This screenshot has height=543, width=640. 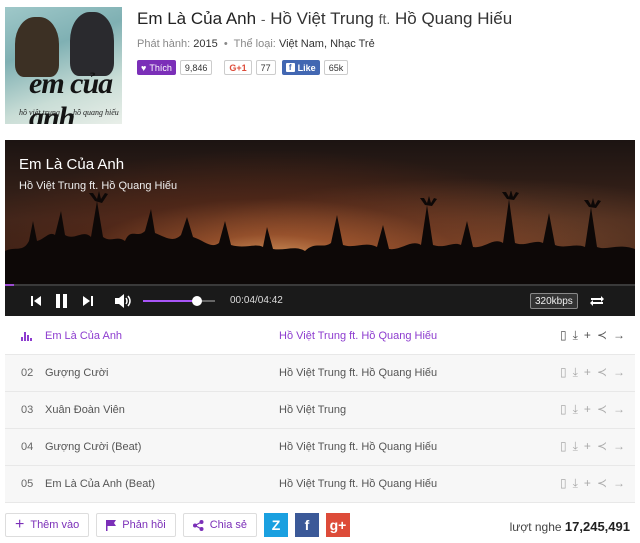 I want to click on facebook-like-label: Like, so click(x=306, y=67).